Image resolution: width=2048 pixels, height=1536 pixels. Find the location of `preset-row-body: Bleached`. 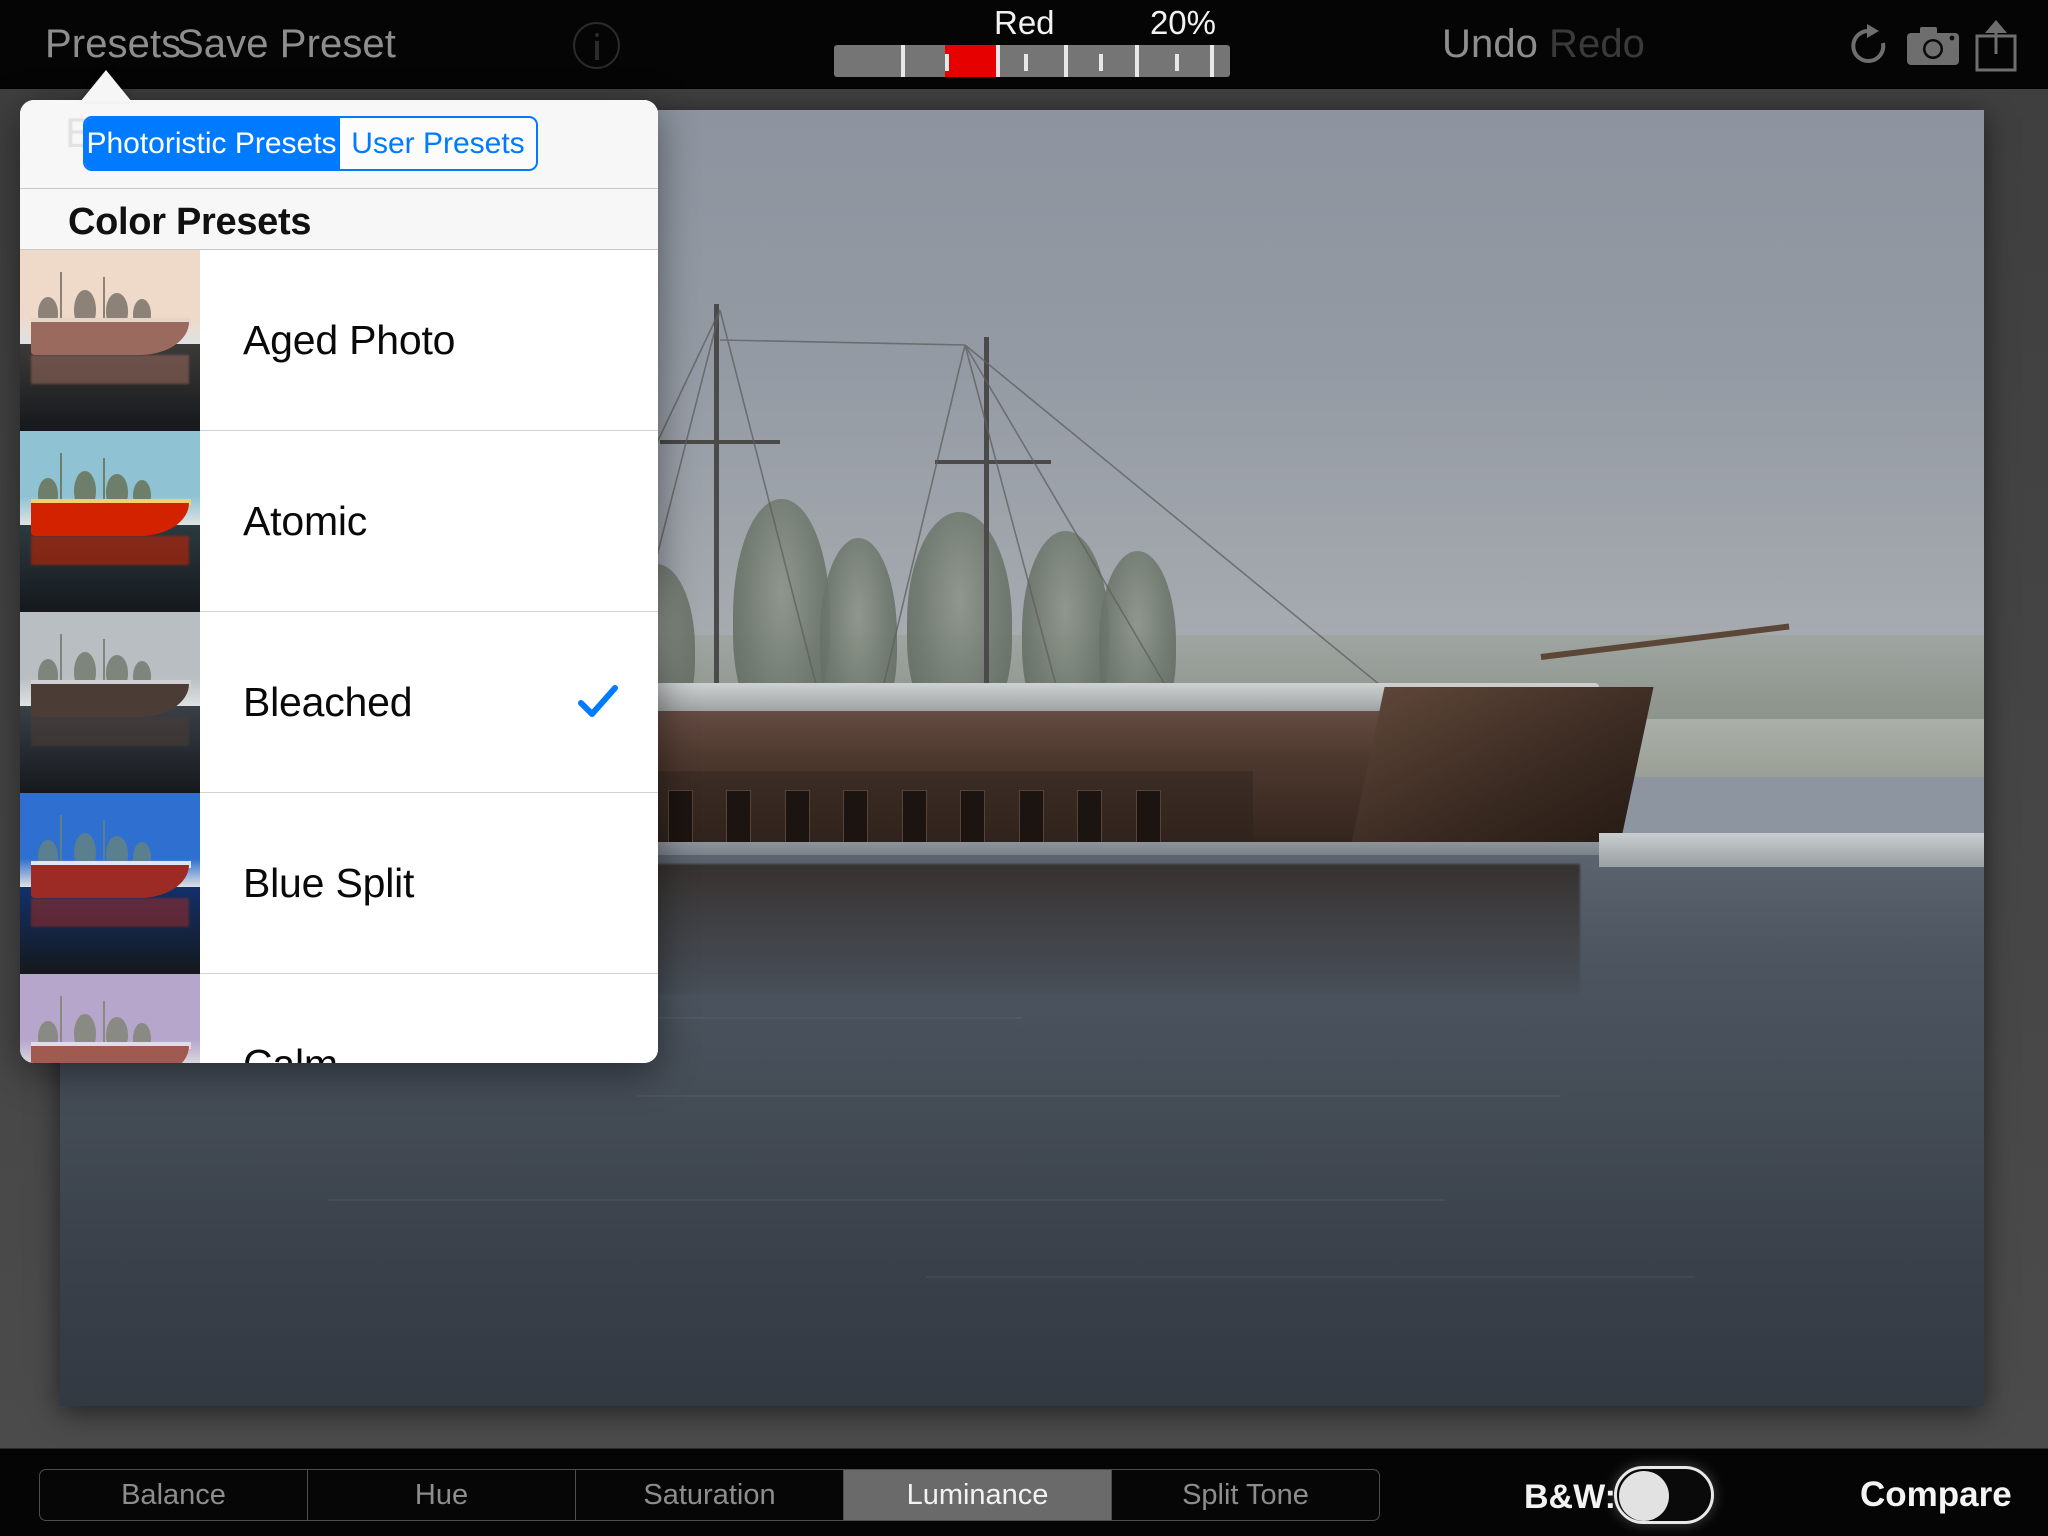

preset-row-body: Bleached is located at coordinates (429, 702).